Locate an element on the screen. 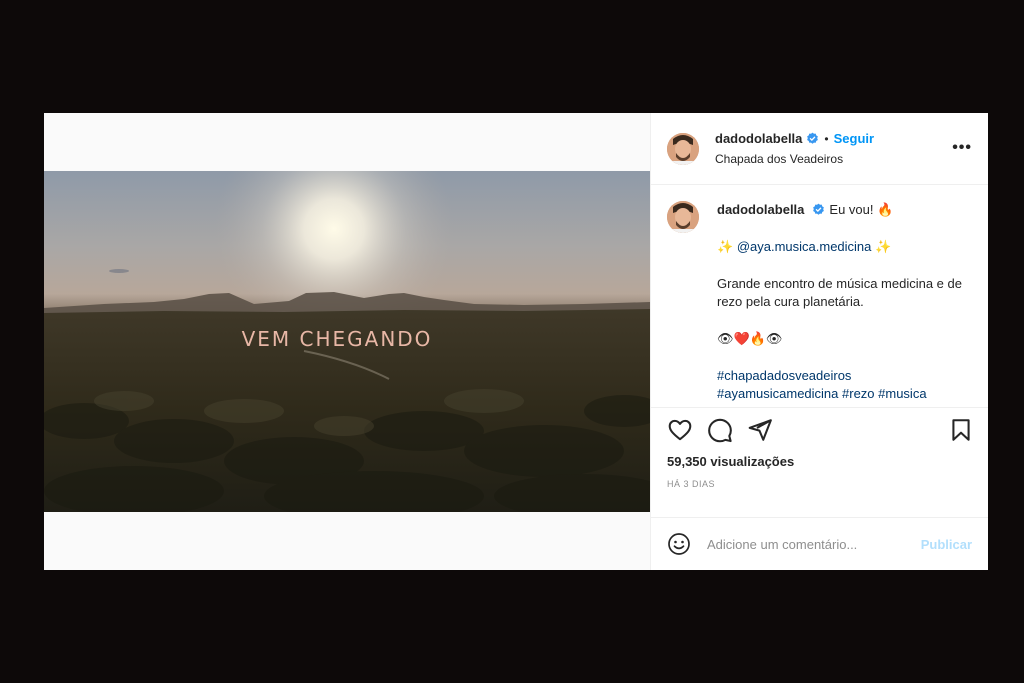  heart-icon is located at coordinates (680, 430).